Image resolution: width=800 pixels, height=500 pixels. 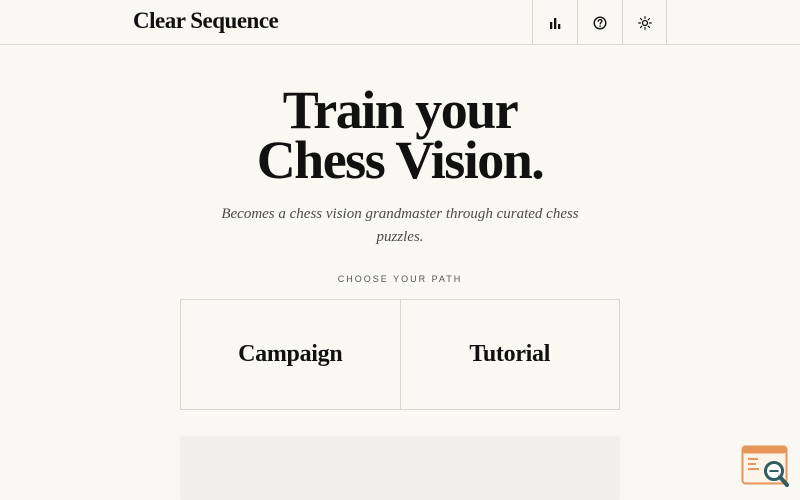 I want to click on hero-title-line-2: Chess Vision., so click(x=400, y=160).